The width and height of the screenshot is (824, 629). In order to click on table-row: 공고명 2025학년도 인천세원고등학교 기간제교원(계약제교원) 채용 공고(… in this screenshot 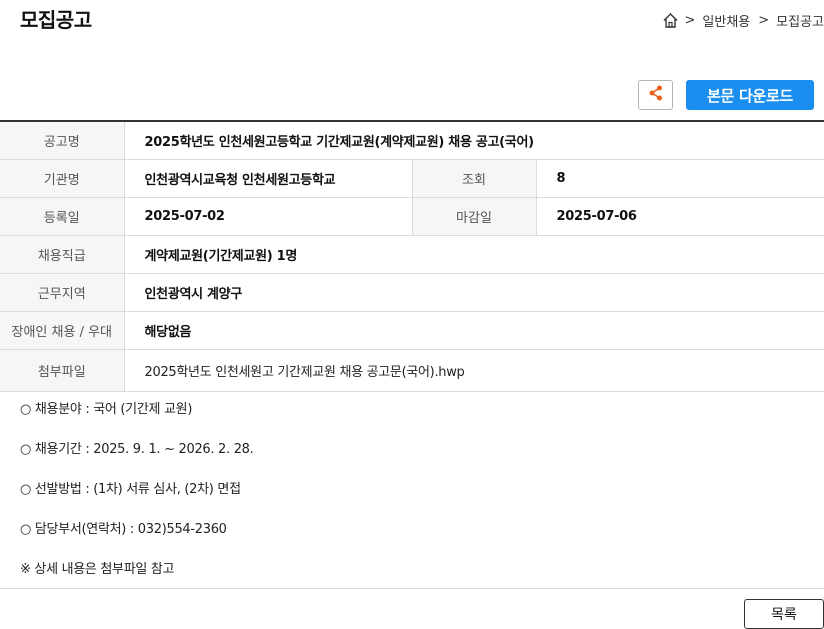, I will do `click(412, 140)`.